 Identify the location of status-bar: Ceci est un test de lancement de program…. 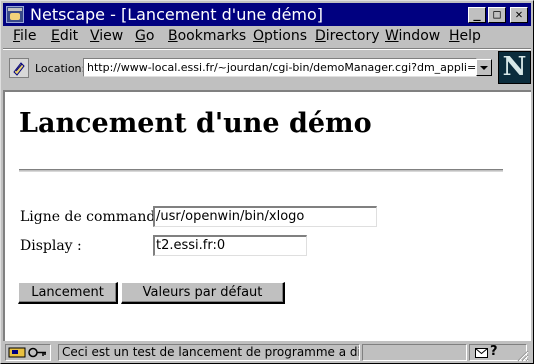
(267, 352).